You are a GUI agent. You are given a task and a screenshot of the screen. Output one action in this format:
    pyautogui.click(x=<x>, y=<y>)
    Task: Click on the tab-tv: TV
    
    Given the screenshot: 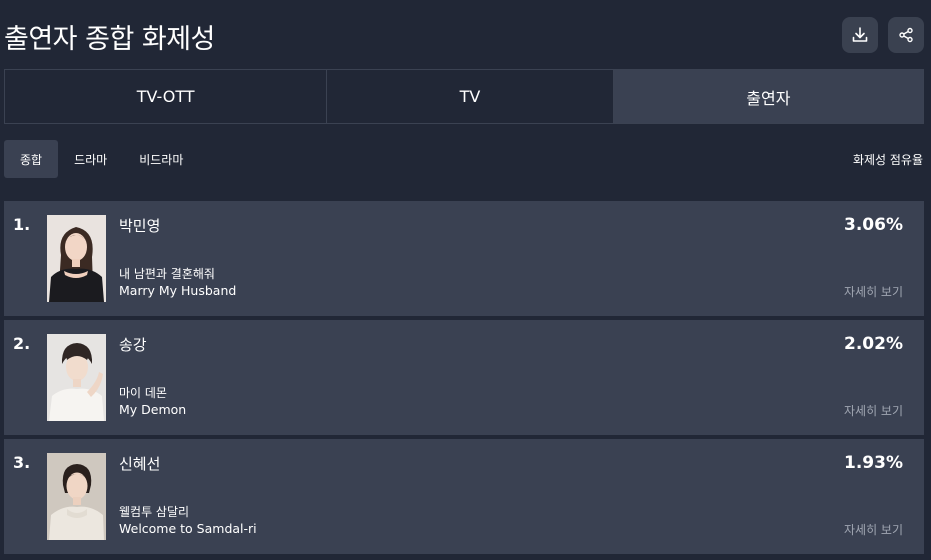 What is the action you would take?
    pyautogui.click(x=470, y=96)
    